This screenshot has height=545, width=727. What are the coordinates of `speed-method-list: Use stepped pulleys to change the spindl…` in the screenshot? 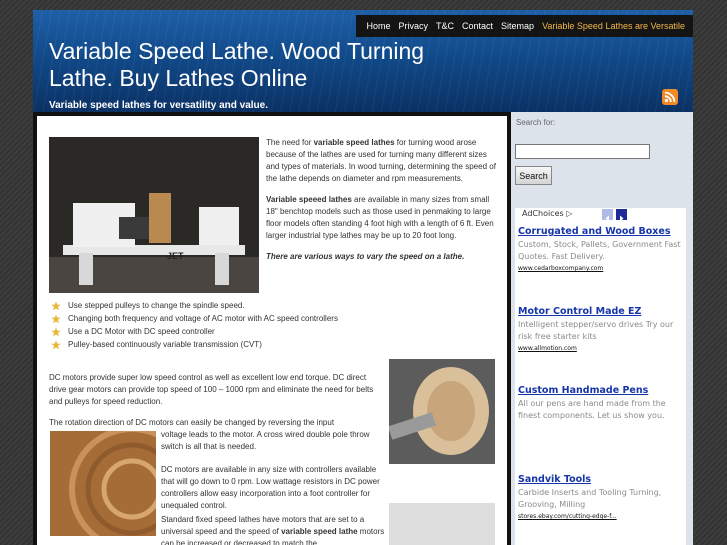 It's located at (271, 326).